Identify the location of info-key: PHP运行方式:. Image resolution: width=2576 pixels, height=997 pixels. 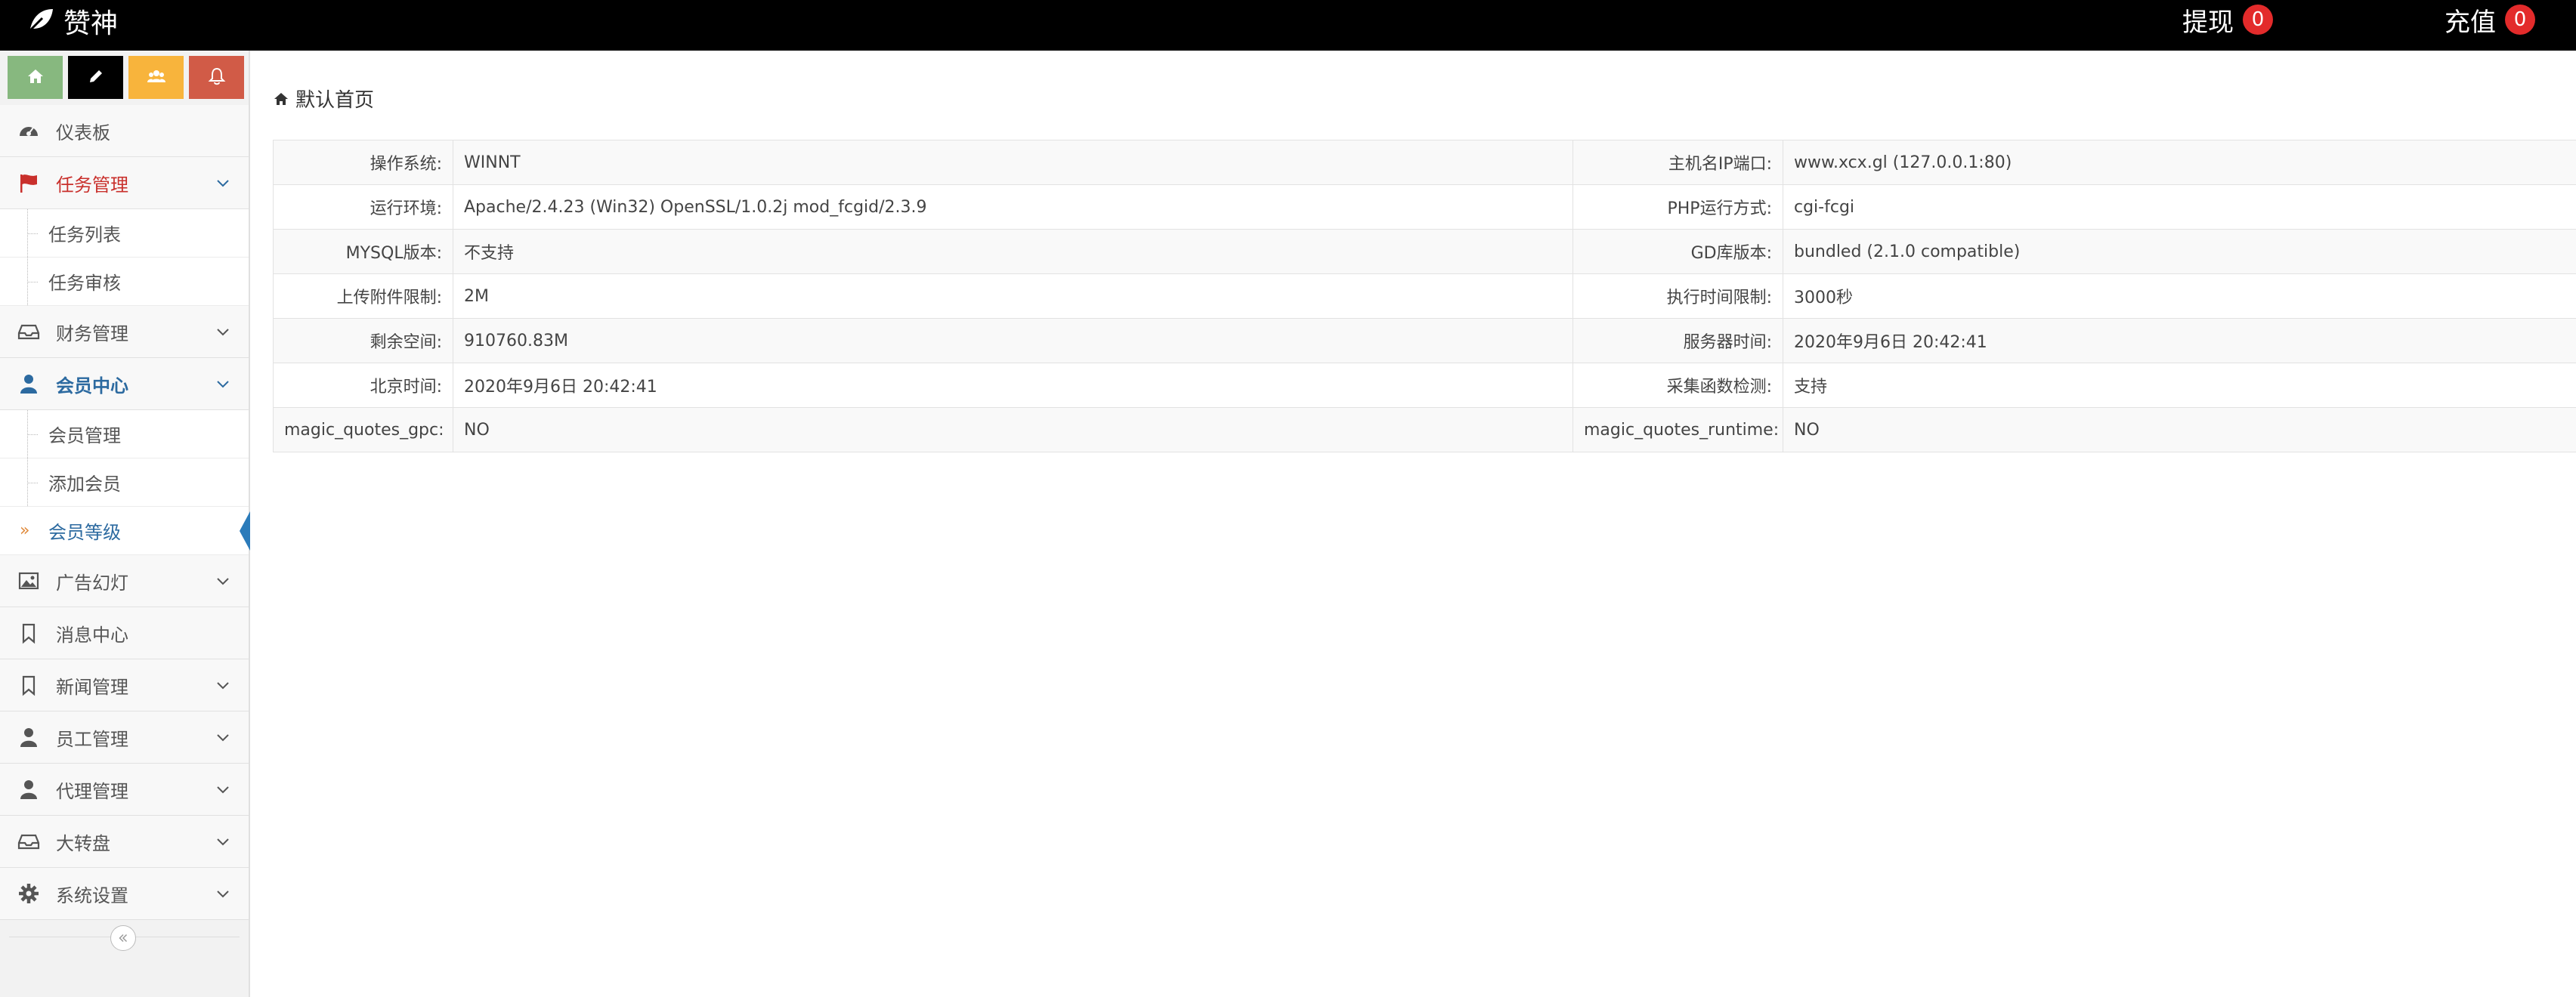
(1678, 207).